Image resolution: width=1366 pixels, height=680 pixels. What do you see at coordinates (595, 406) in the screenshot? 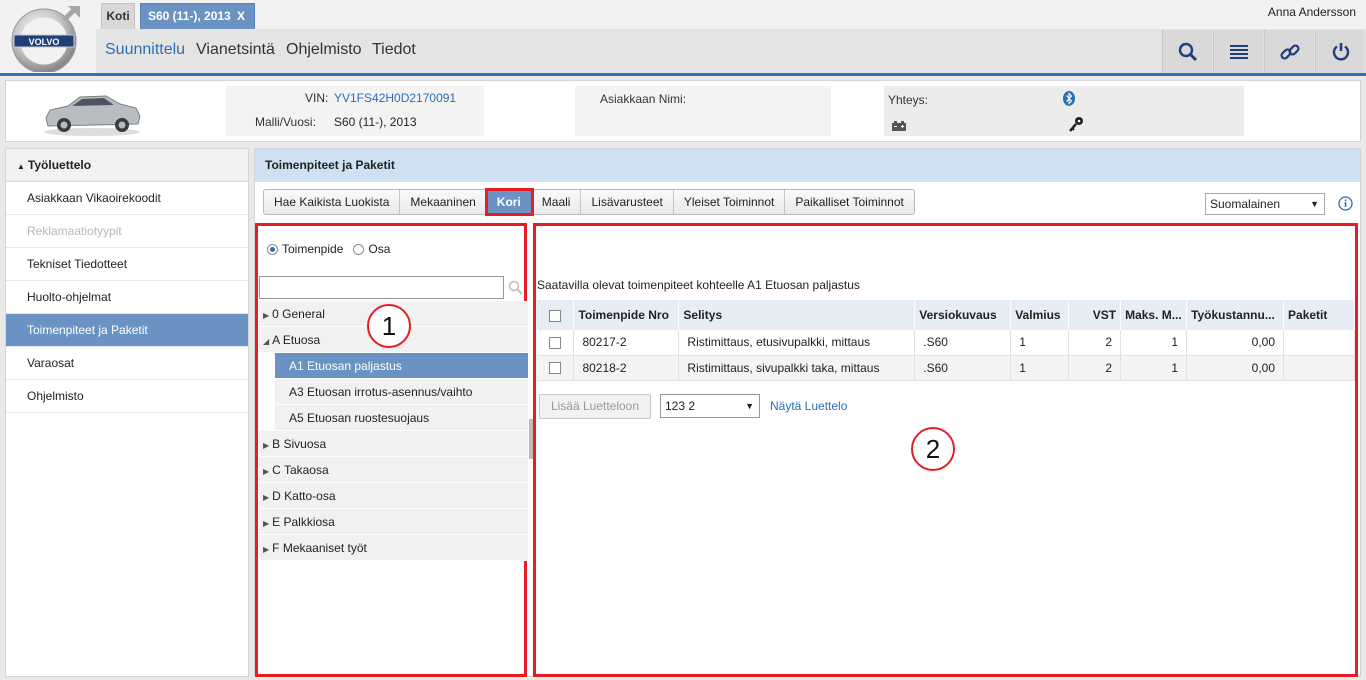
I see `add-to-list-button: Lisää Luetteloon` at bounding box center [595, 406].